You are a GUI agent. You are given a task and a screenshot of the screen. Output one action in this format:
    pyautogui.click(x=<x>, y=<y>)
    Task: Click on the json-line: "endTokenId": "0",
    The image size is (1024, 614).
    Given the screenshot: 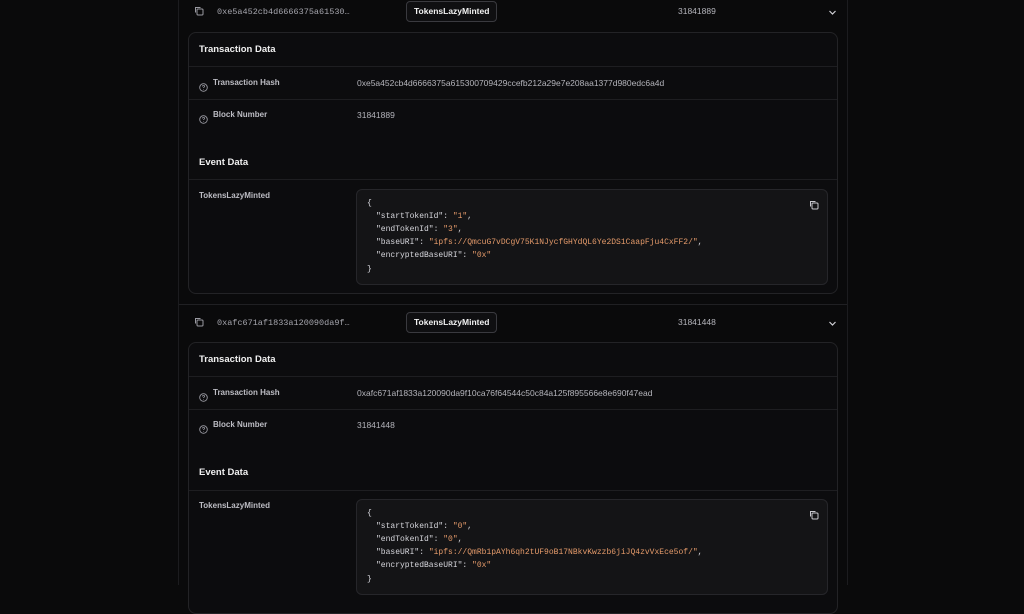 What is the action you would take?
    pyautogui.click(x=419, y=539)
    